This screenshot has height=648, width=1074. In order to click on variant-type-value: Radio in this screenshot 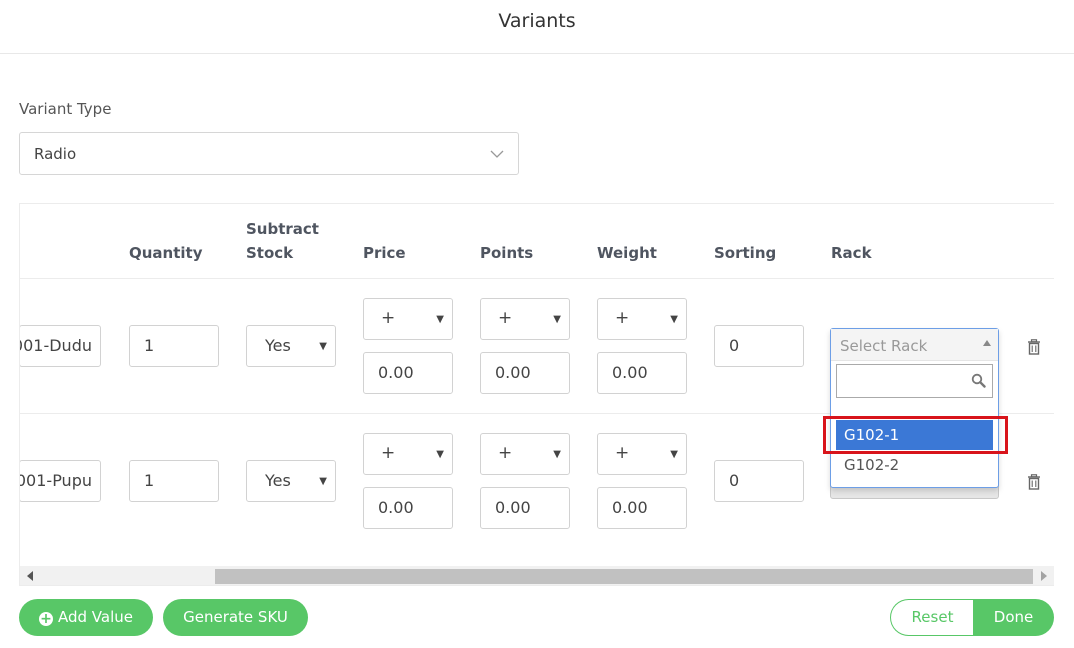, I will do `click(55, 154)`.